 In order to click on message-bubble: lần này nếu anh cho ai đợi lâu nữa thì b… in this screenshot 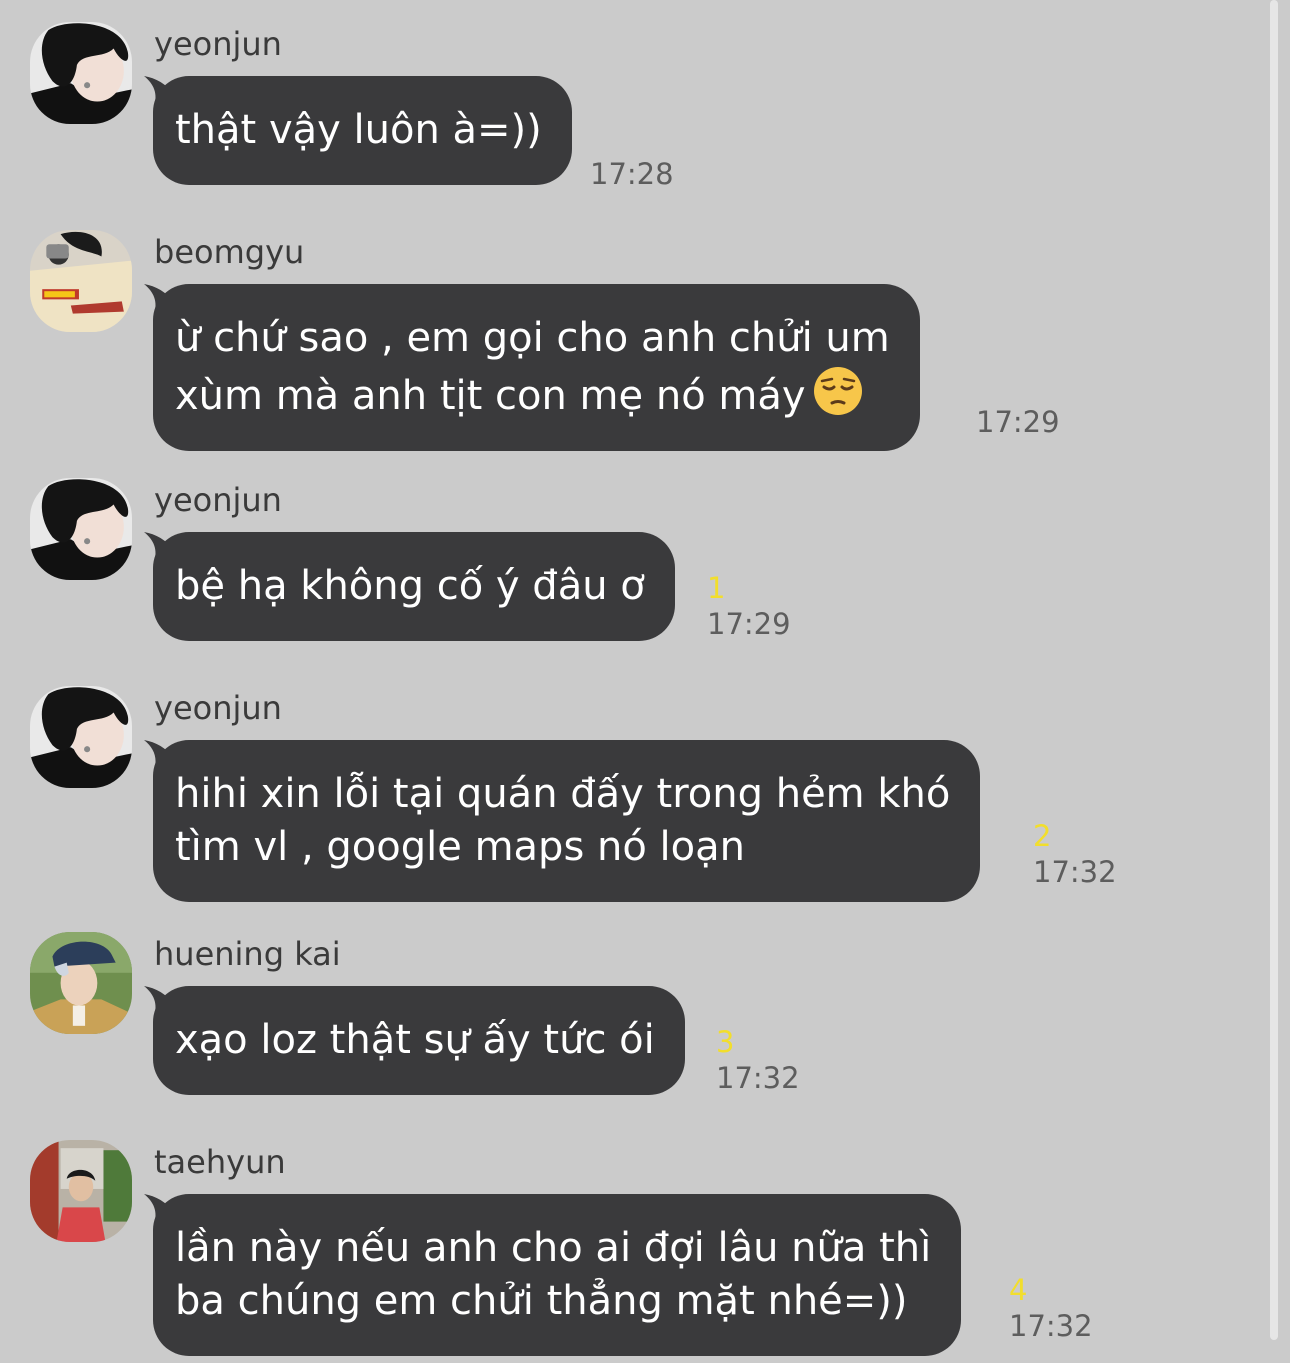, I will do `click(557, 1275)`.